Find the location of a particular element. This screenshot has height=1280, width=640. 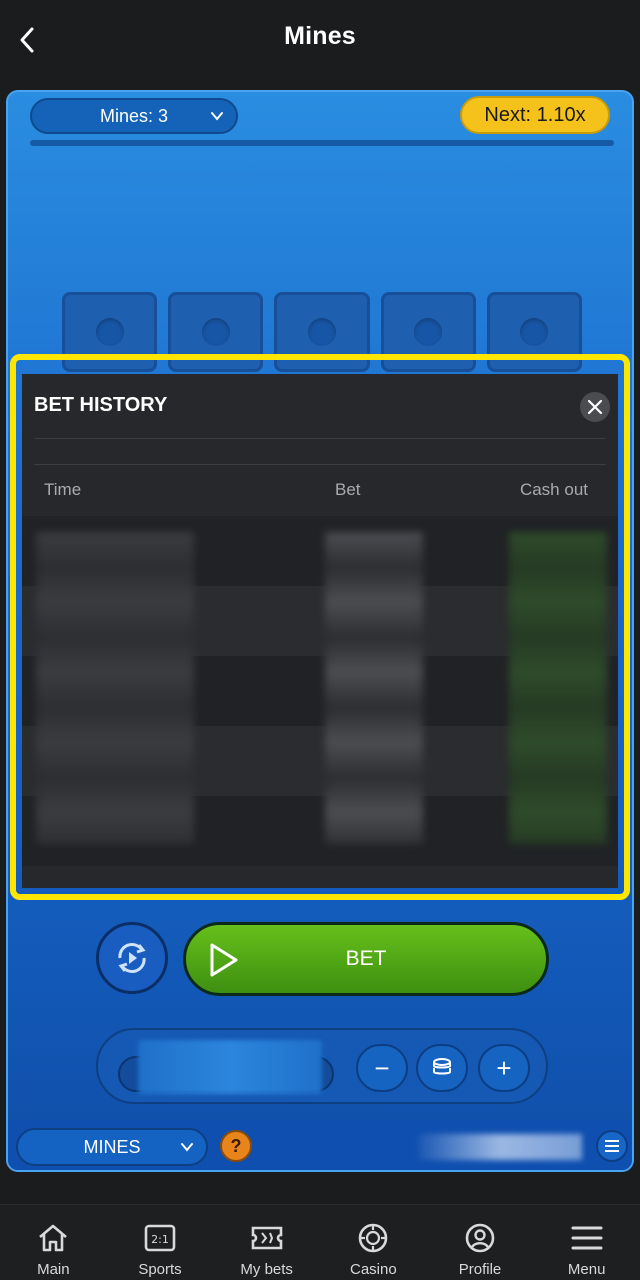

scoreboard-icon: 2:1 is located at coordinates (160, 1238).